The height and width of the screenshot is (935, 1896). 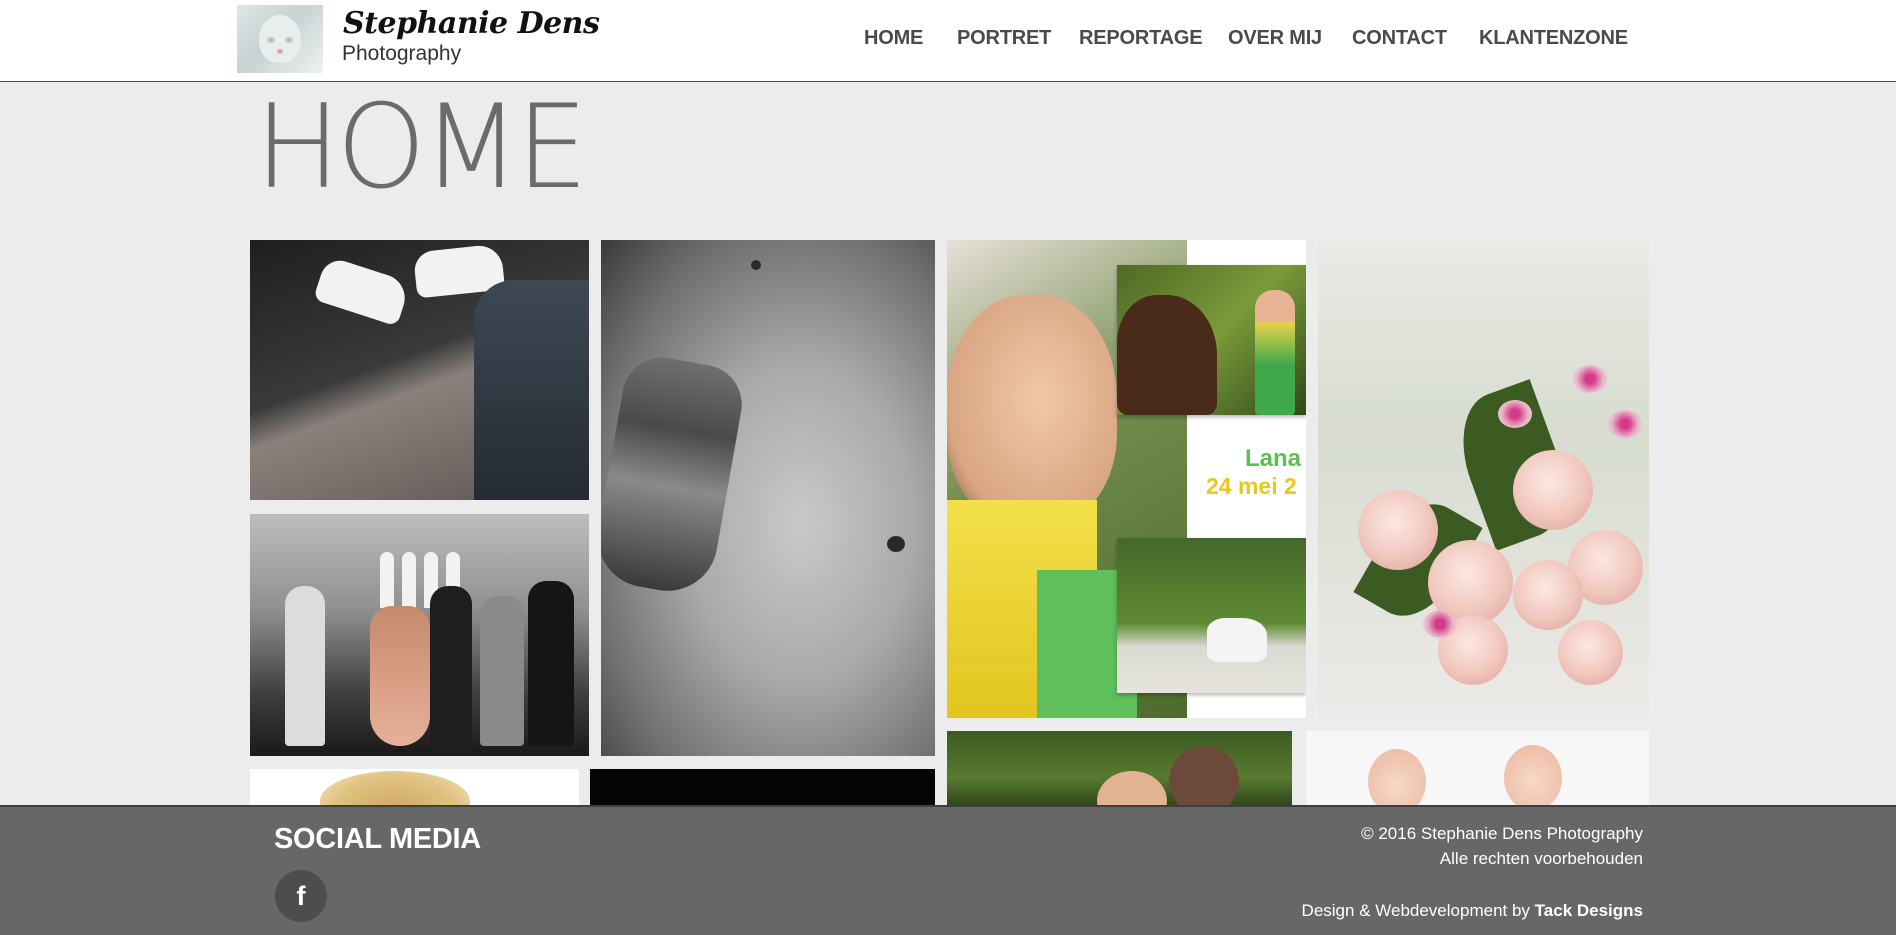 I want to click on rights-text: Alle rechten voorbehouden, so click(x=1541, y=858).